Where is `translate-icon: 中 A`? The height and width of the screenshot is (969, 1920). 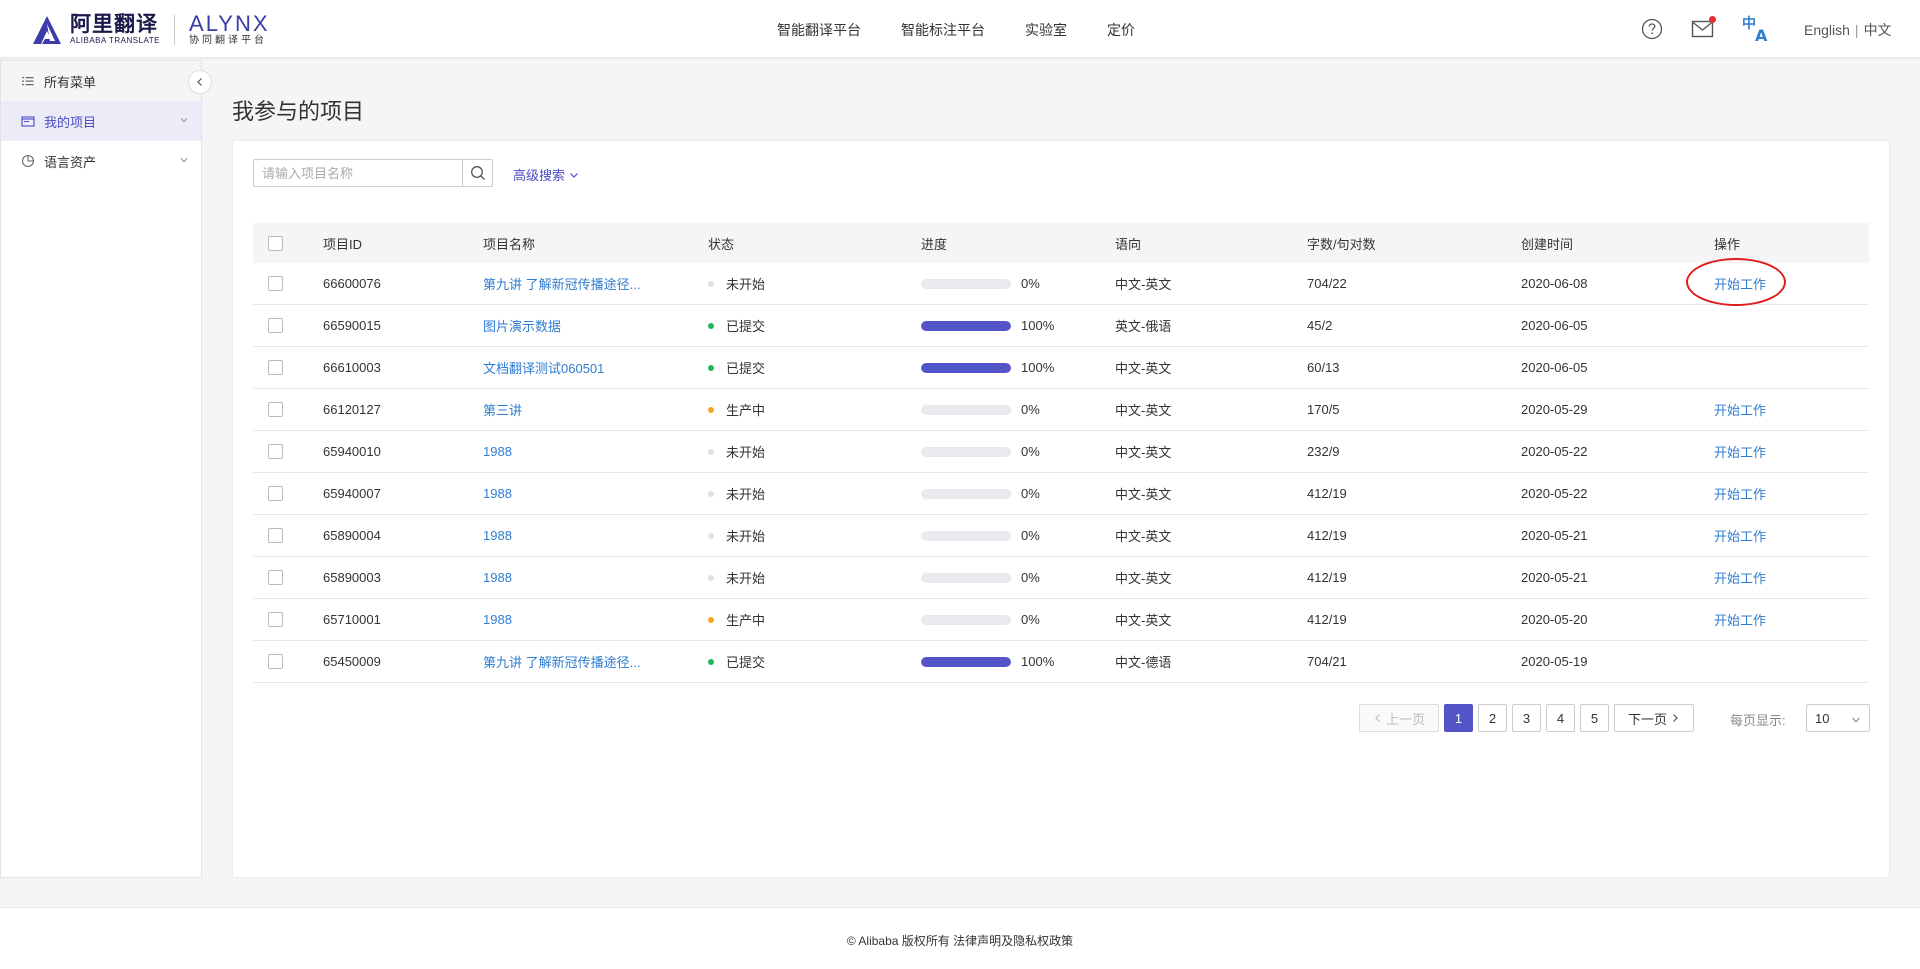 translate-icon: 中 A is located at coordinates (1757, 29).